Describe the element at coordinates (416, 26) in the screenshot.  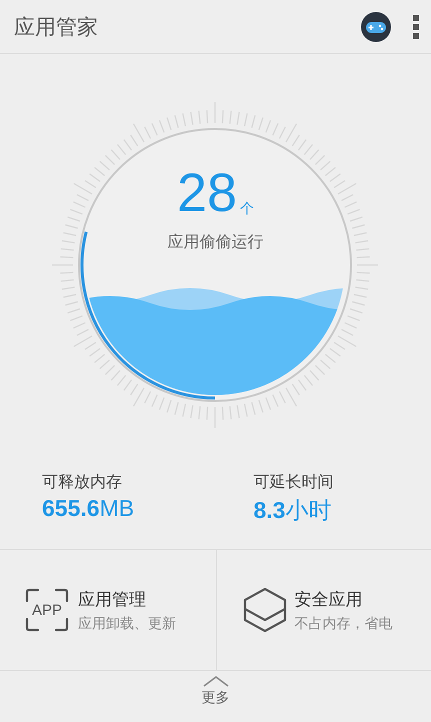
I see `more-menu-icon` at that location.